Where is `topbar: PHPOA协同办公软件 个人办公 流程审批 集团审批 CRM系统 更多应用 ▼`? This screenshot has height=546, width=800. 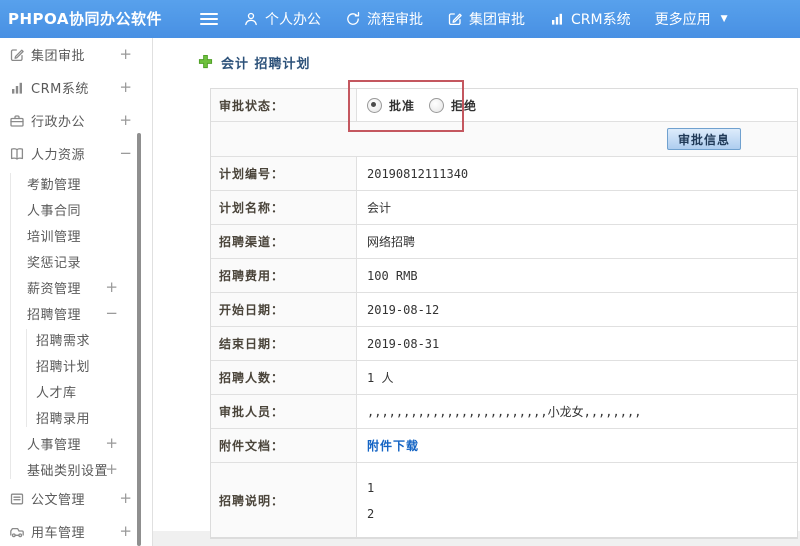
topbar: PHPOA协同办公软件 个人办公 流程审批 集团审批 CRM系统 更多应用 ▼ is located at coordinates (400, 19).